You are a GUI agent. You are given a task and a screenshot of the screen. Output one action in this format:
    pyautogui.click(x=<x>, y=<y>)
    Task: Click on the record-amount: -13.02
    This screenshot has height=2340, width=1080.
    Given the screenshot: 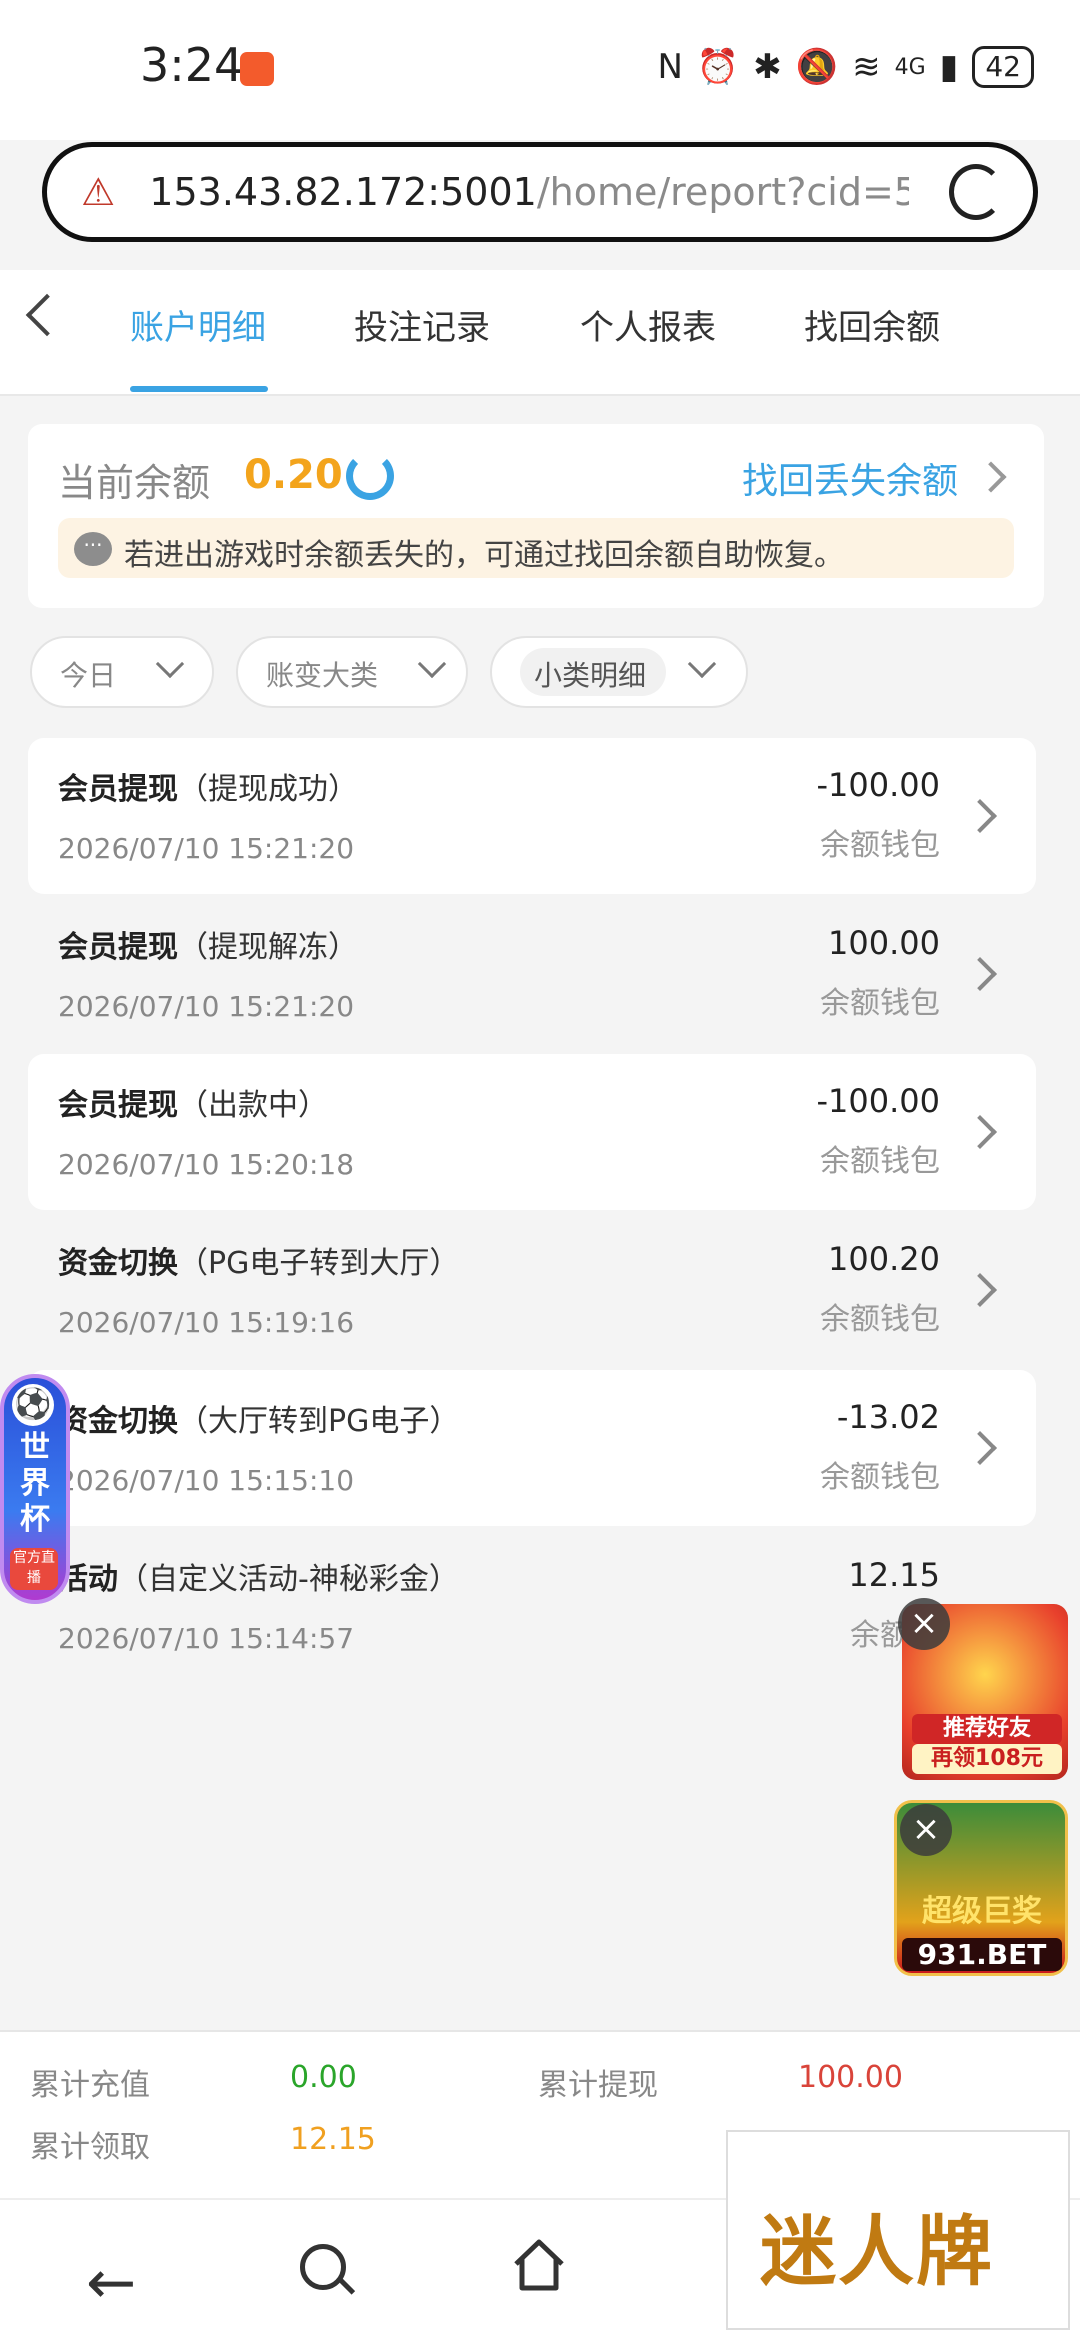 What is the action you would take?
    pyautogui.click(x=888, y=1417)
    